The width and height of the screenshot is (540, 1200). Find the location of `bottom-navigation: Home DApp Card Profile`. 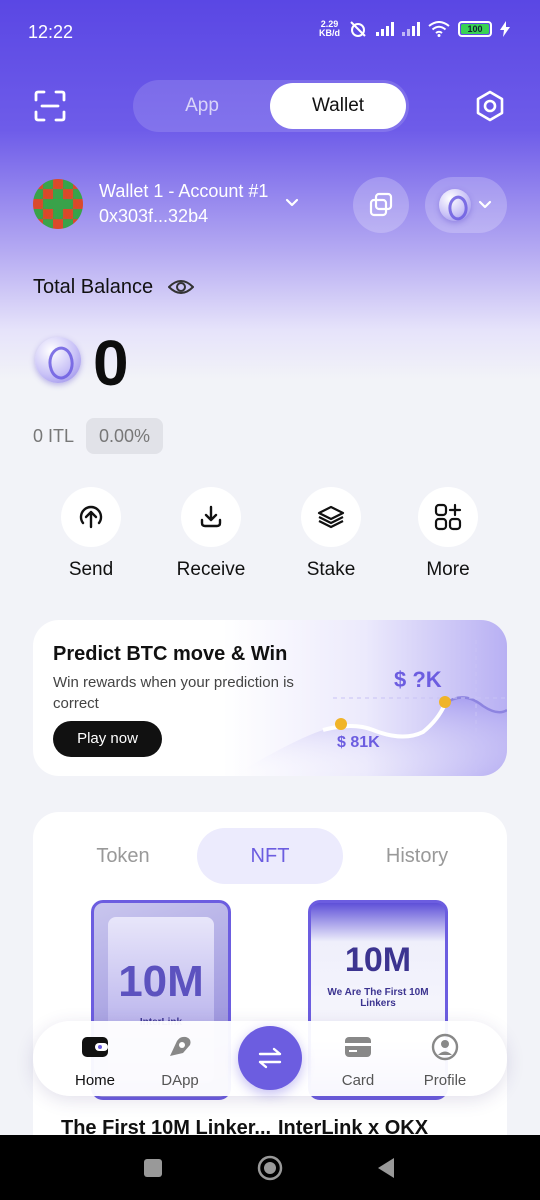

bottom-navigation: Home DApp Card Profile is located at coordinates (270, 1058).